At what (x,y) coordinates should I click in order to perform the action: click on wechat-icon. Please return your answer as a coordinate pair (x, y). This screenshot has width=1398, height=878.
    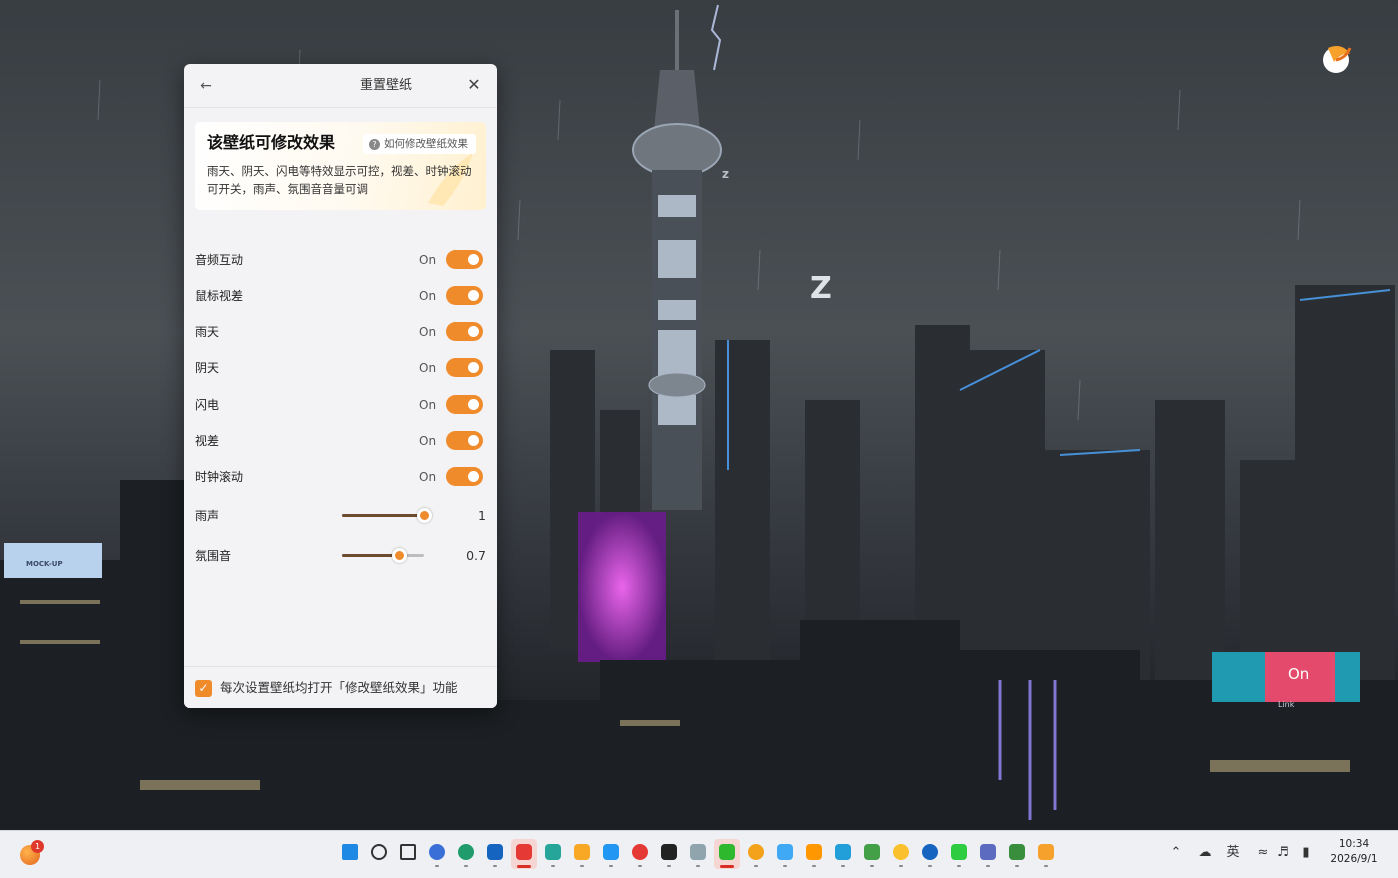
    Looking at the image, I should click on (727, 852).